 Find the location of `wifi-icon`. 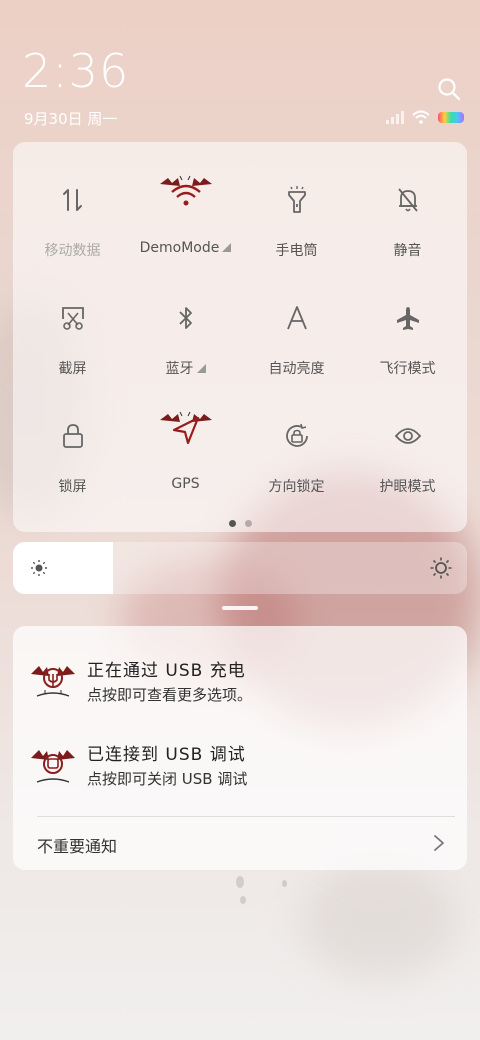

wifi-icon is located at coordinates (421, 117).